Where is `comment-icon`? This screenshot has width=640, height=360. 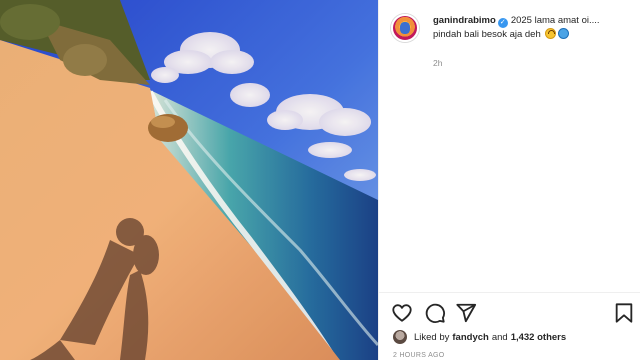 comment-icon is located at coordinates (435, 313).